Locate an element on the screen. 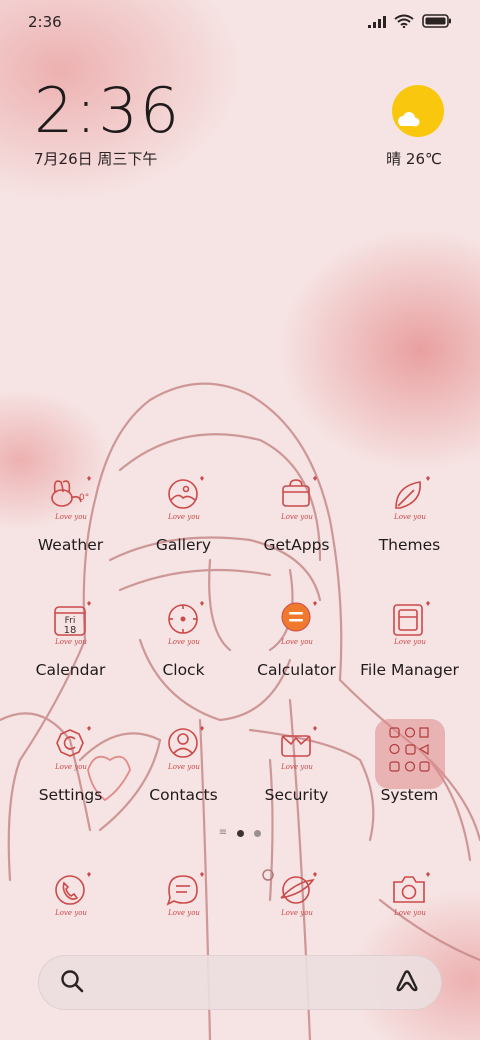 The image size is (480, 1040). app-label: Contacts is located at coordinates (183, 795).